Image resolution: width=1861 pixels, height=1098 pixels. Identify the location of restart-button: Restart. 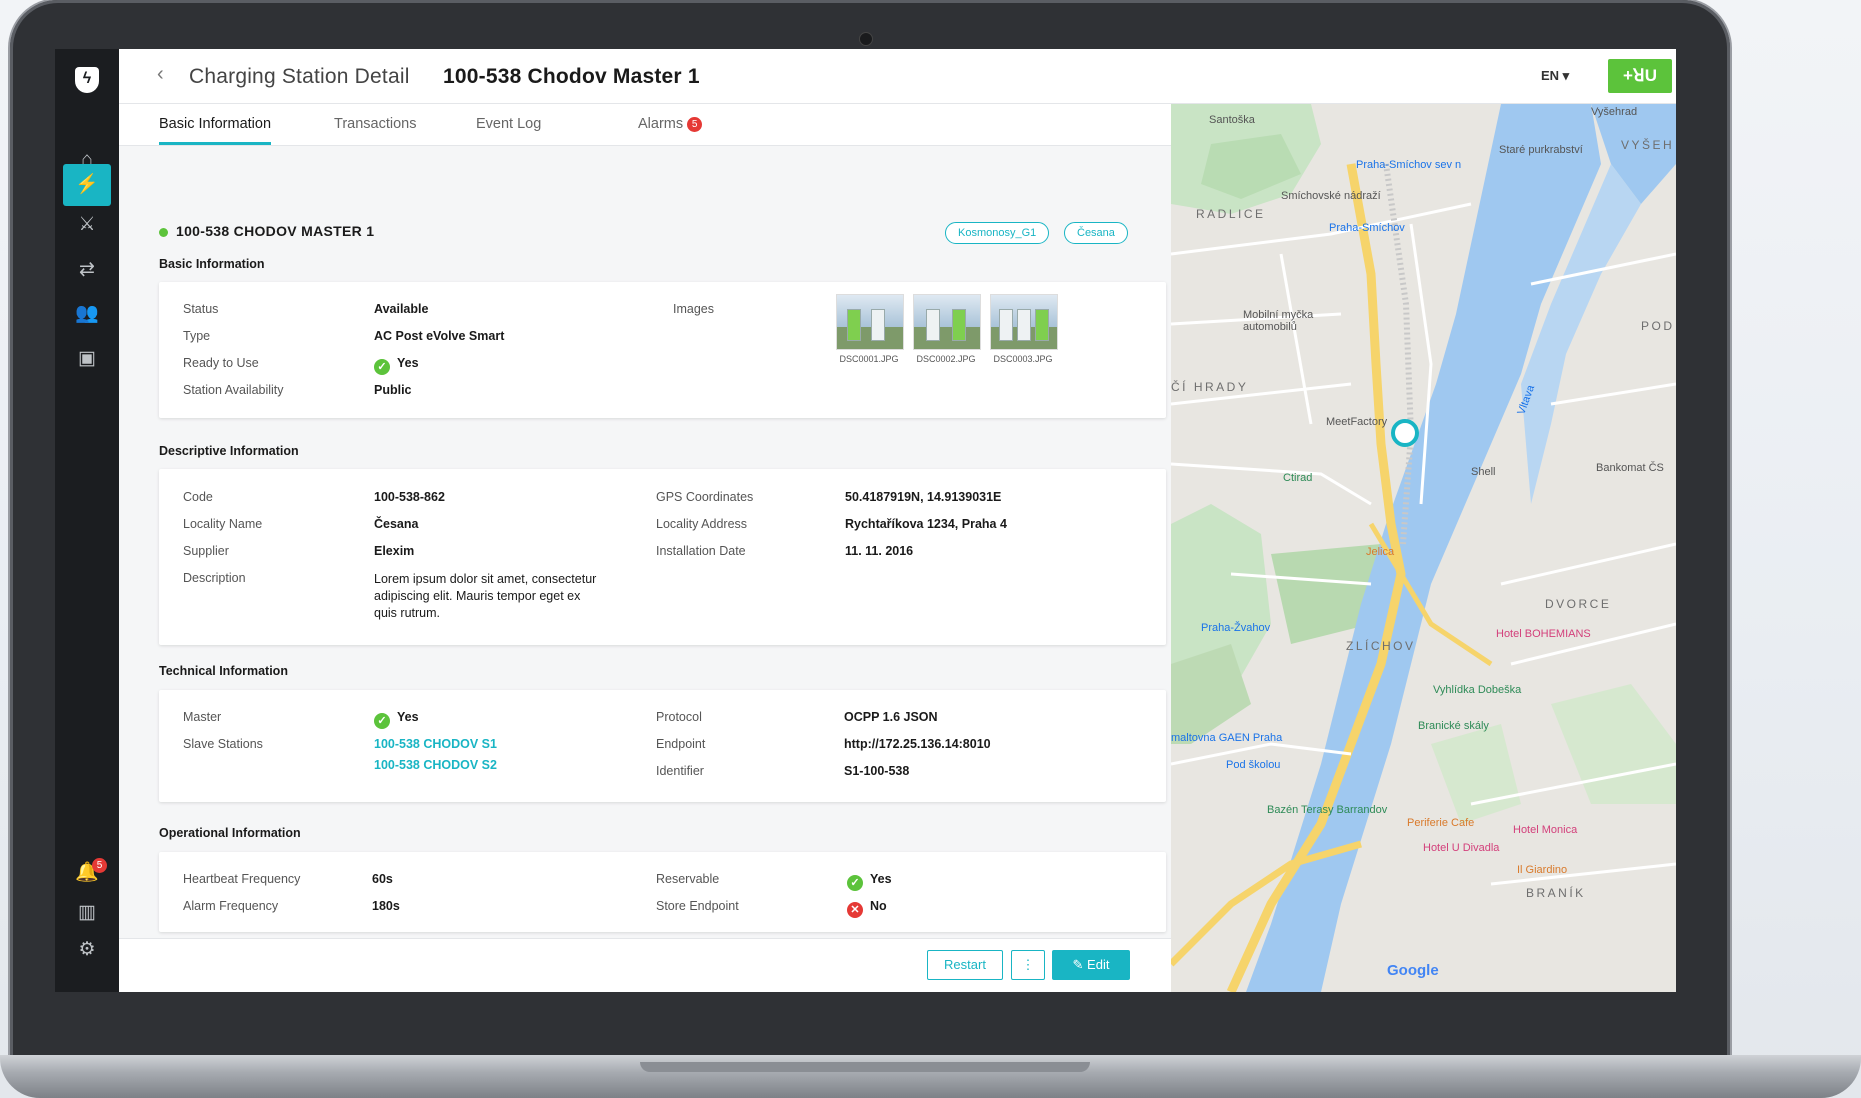
(965, 965).